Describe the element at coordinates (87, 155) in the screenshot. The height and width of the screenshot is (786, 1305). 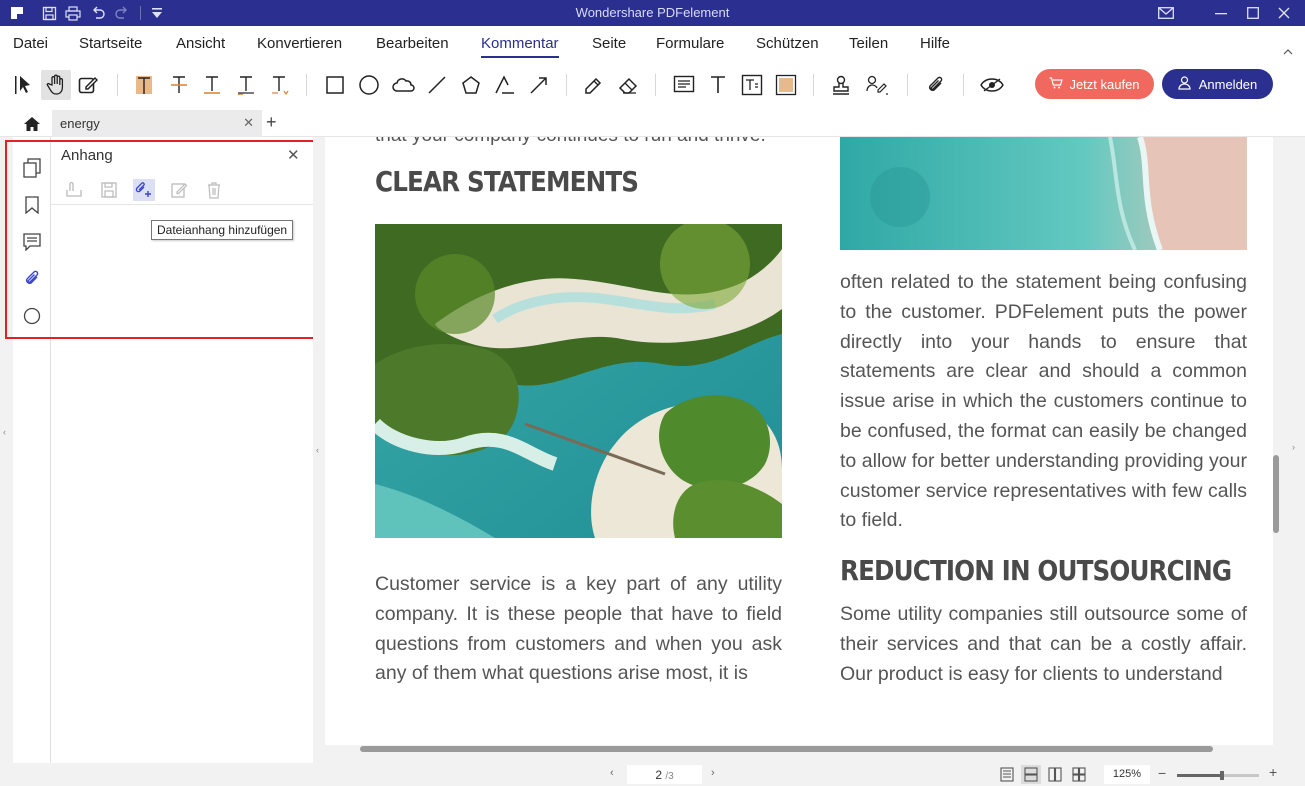
I see `panel-title: Anhang` at that location.